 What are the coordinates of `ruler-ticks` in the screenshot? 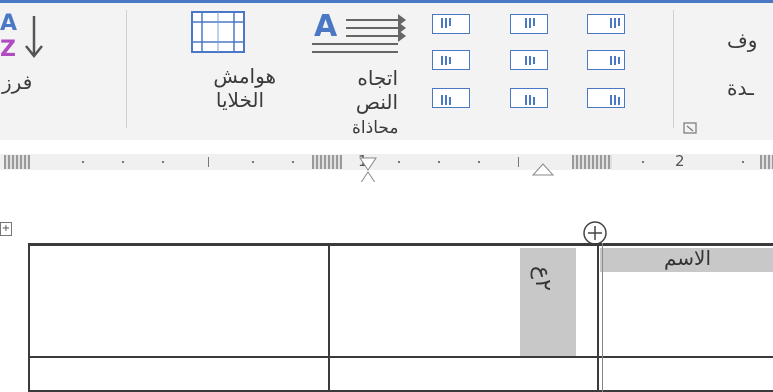 It's located at (400, 162).